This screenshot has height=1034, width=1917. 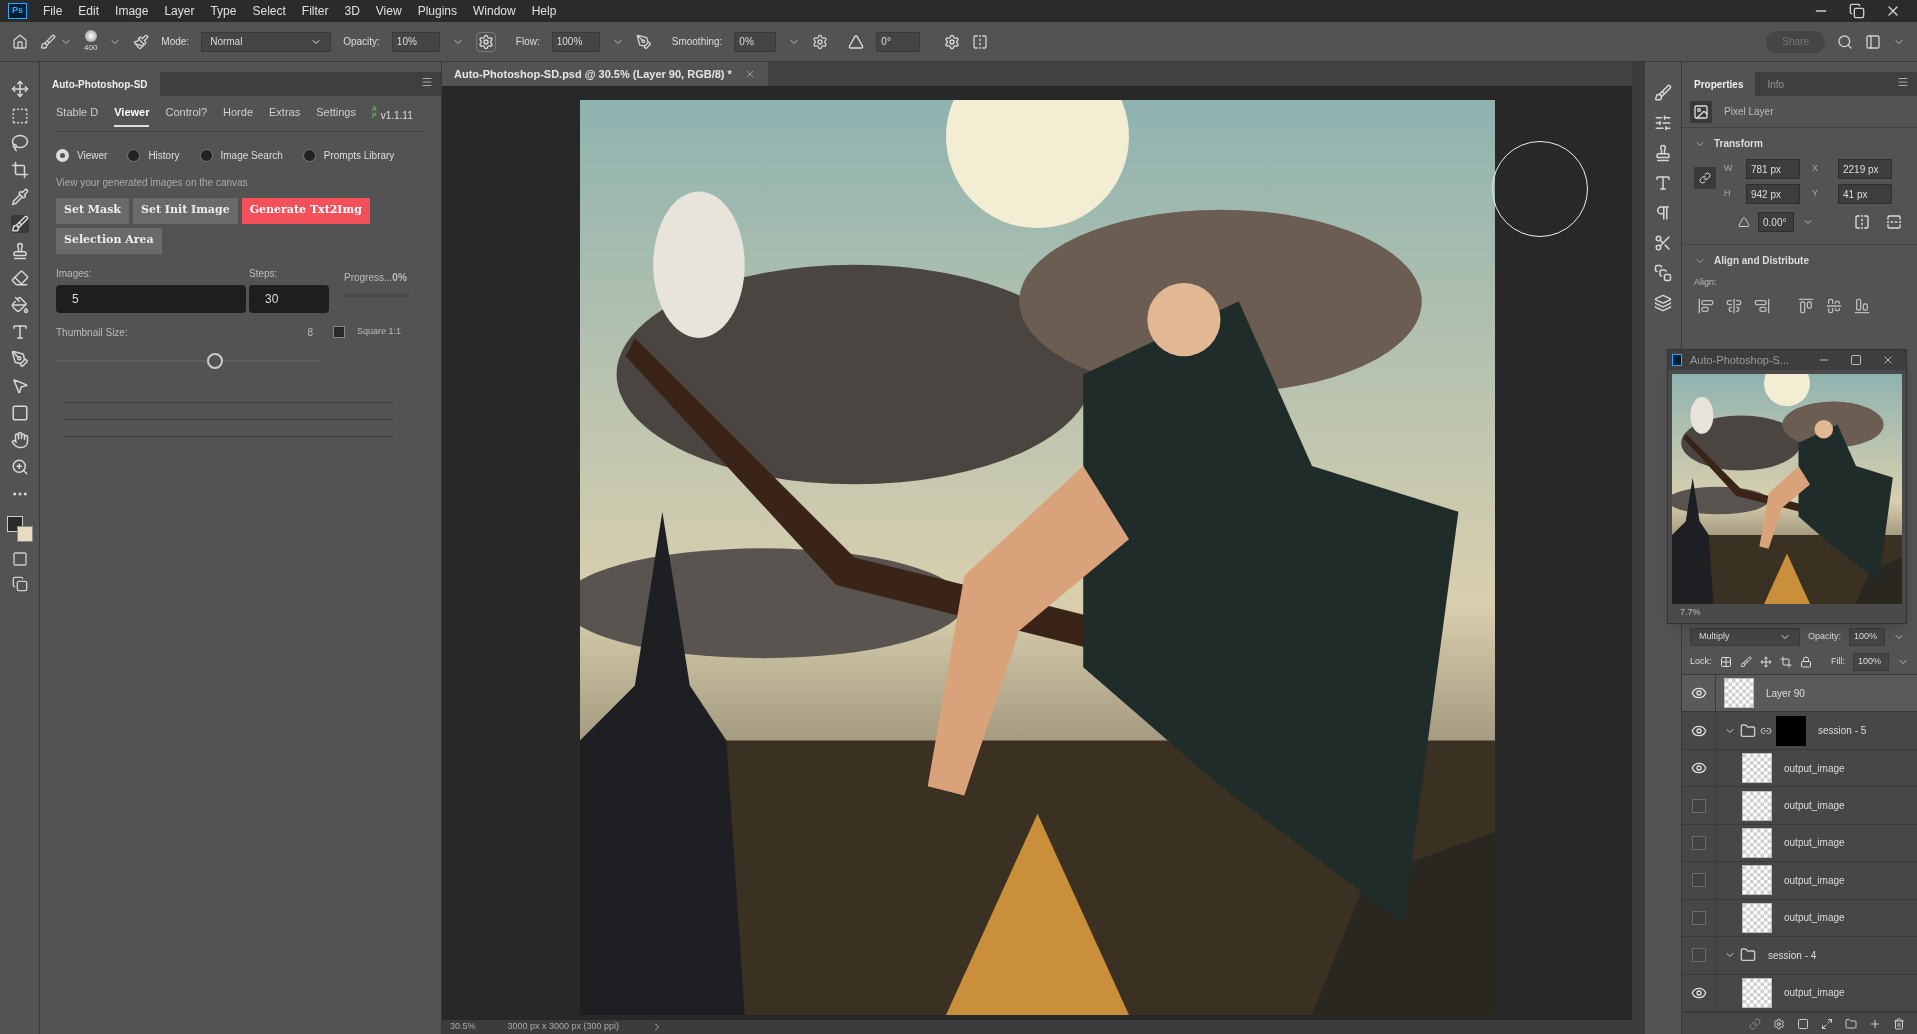 I want to click on plugin-tab: Control?, so click(x=186, y=115).